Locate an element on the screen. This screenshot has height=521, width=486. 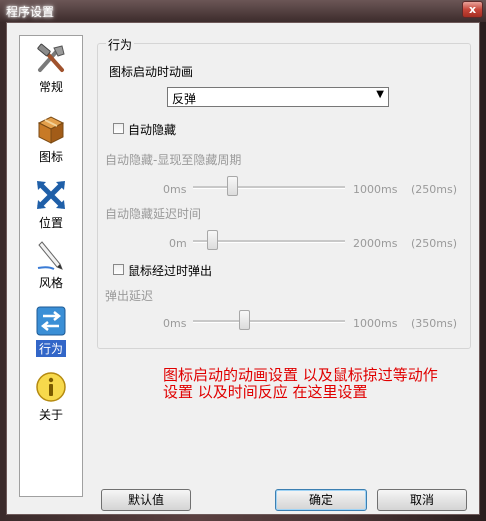
animation-select-value: 反弹 is located at coordinates (184, 99).